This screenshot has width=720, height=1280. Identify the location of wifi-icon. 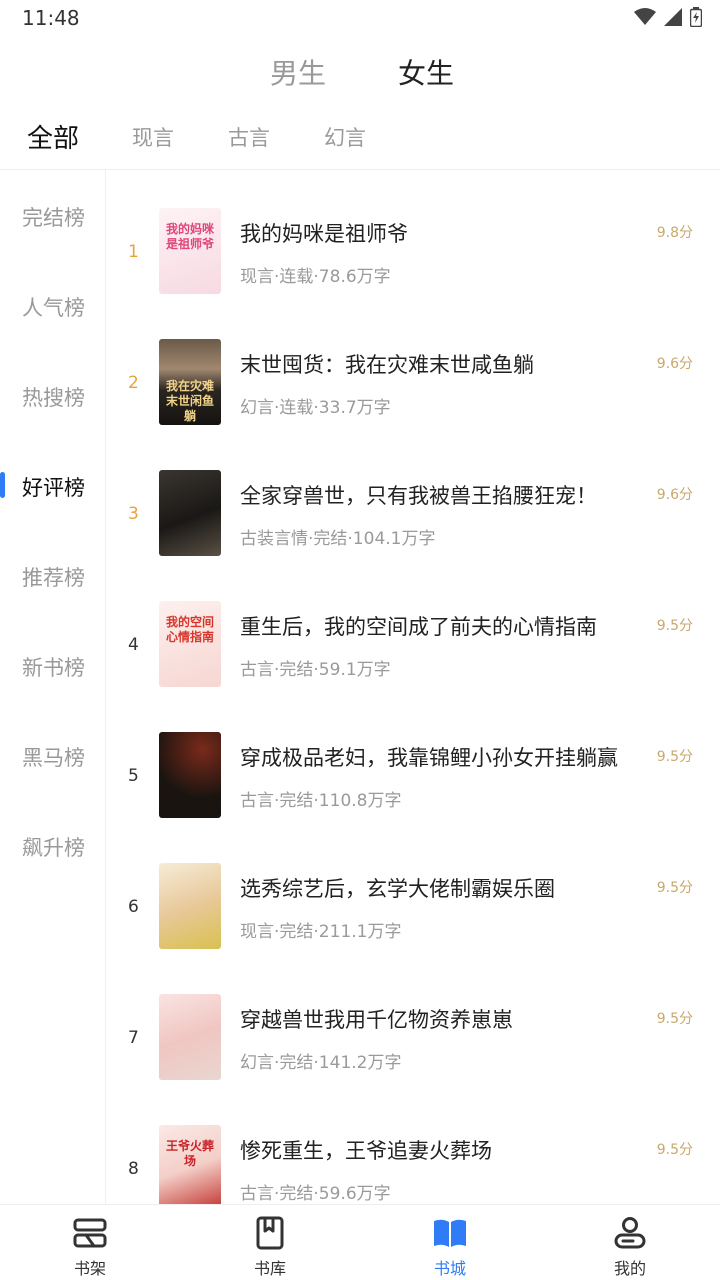
(645, 16).